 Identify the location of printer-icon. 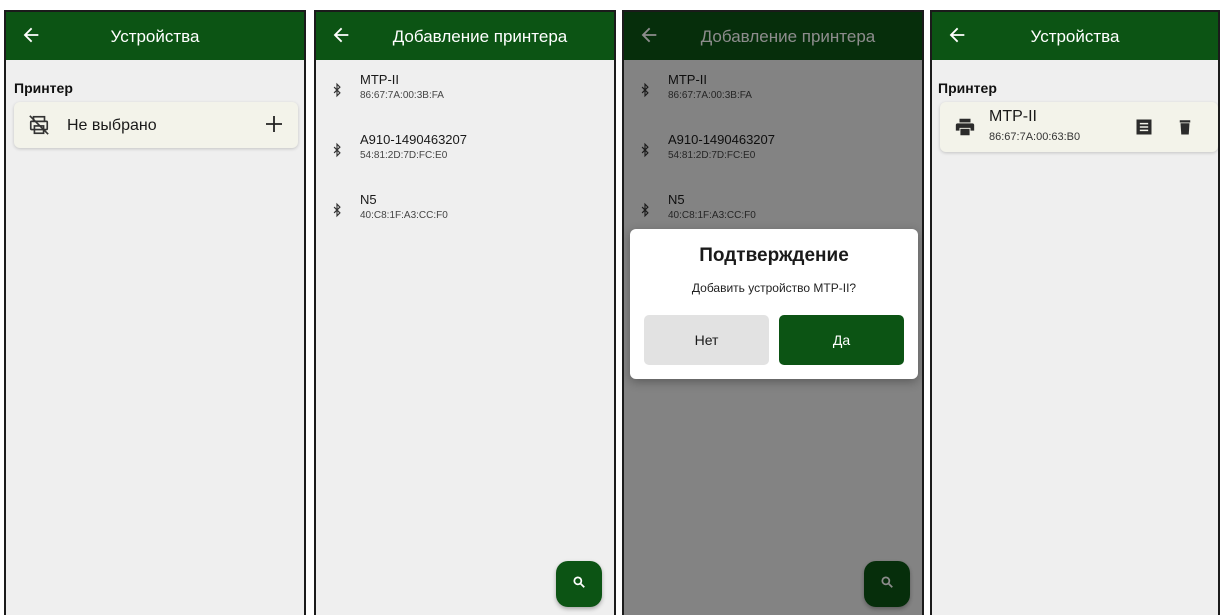
(965, 129).